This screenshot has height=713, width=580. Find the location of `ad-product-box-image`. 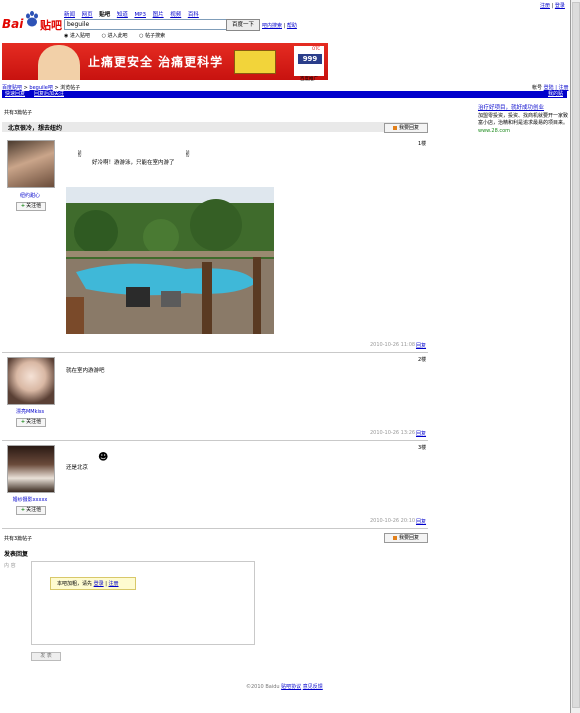

ad-product-box-image is located at coordinates (255, 62).